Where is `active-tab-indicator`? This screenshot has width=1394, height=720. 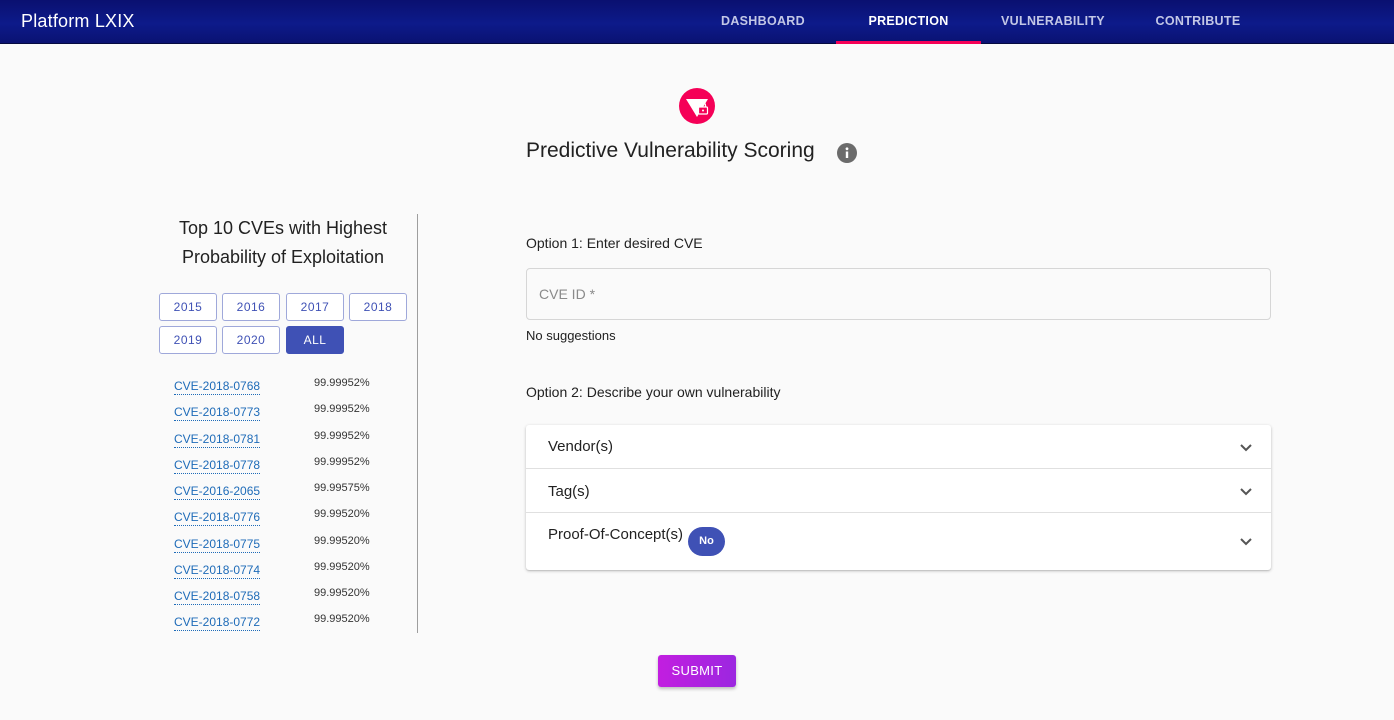
active-tab-indicator is located at coordinates (908, 42).